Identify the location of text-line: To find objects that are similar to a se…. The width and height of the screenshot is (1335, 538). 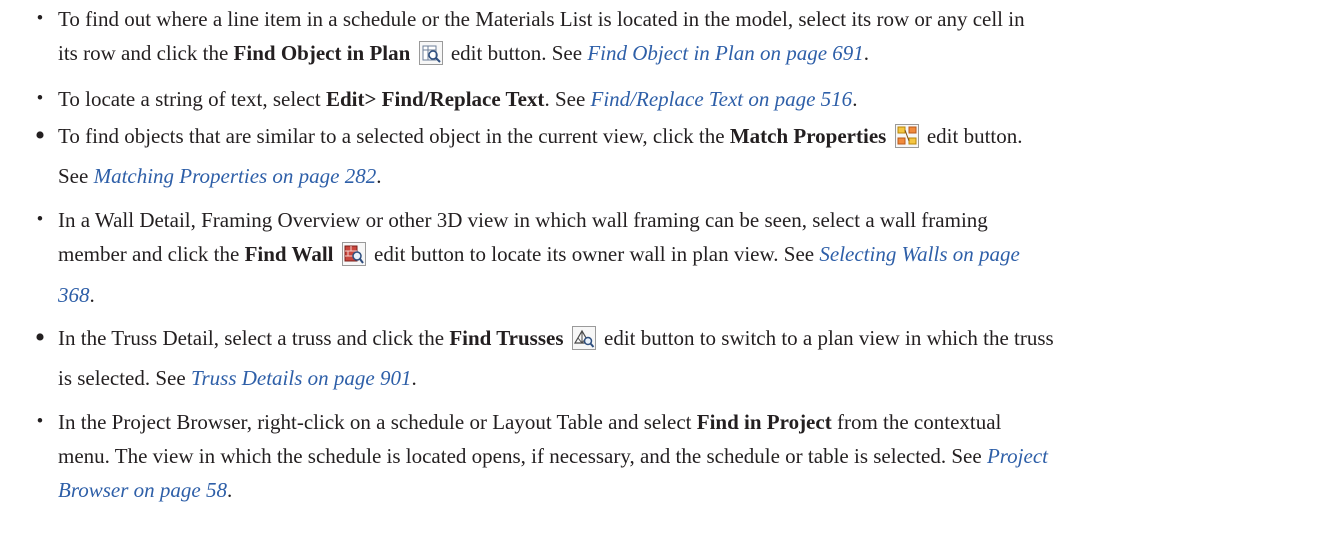
(540, 136).